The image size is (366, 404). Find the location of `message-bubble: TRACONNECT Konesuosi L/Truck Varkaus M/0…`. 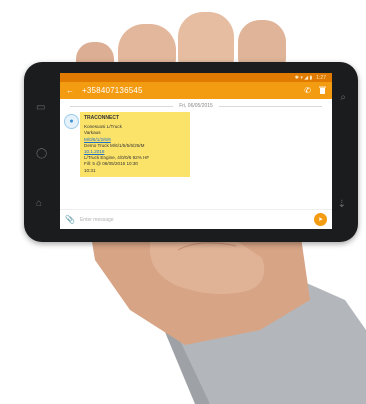

message-bubble: TRACONNECT Konesuosi L/Truck Varkaus M/0… is located at coordinates (135, 144).